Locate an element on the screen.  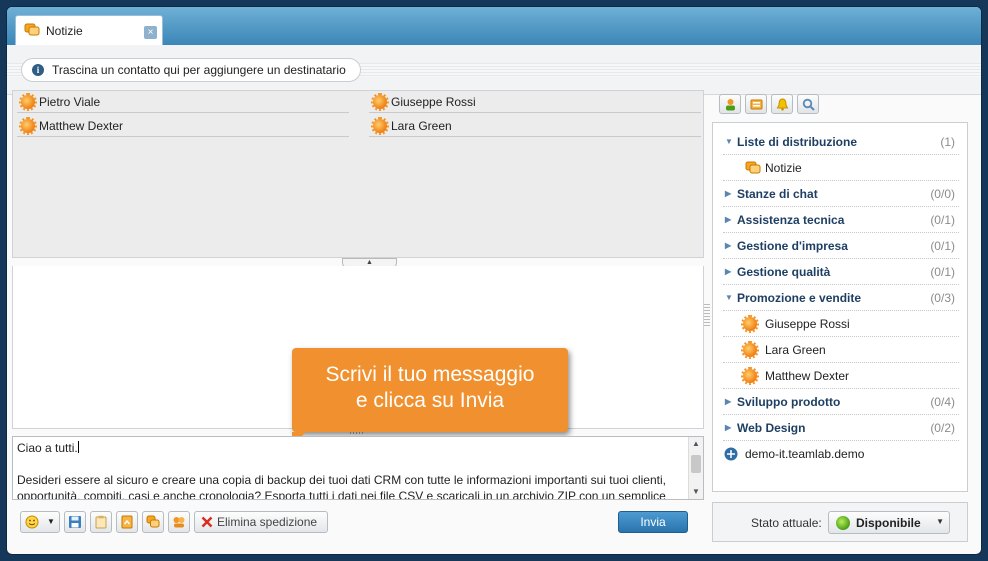
status-label: Stato attuale: is located at coordinates (786, 523).